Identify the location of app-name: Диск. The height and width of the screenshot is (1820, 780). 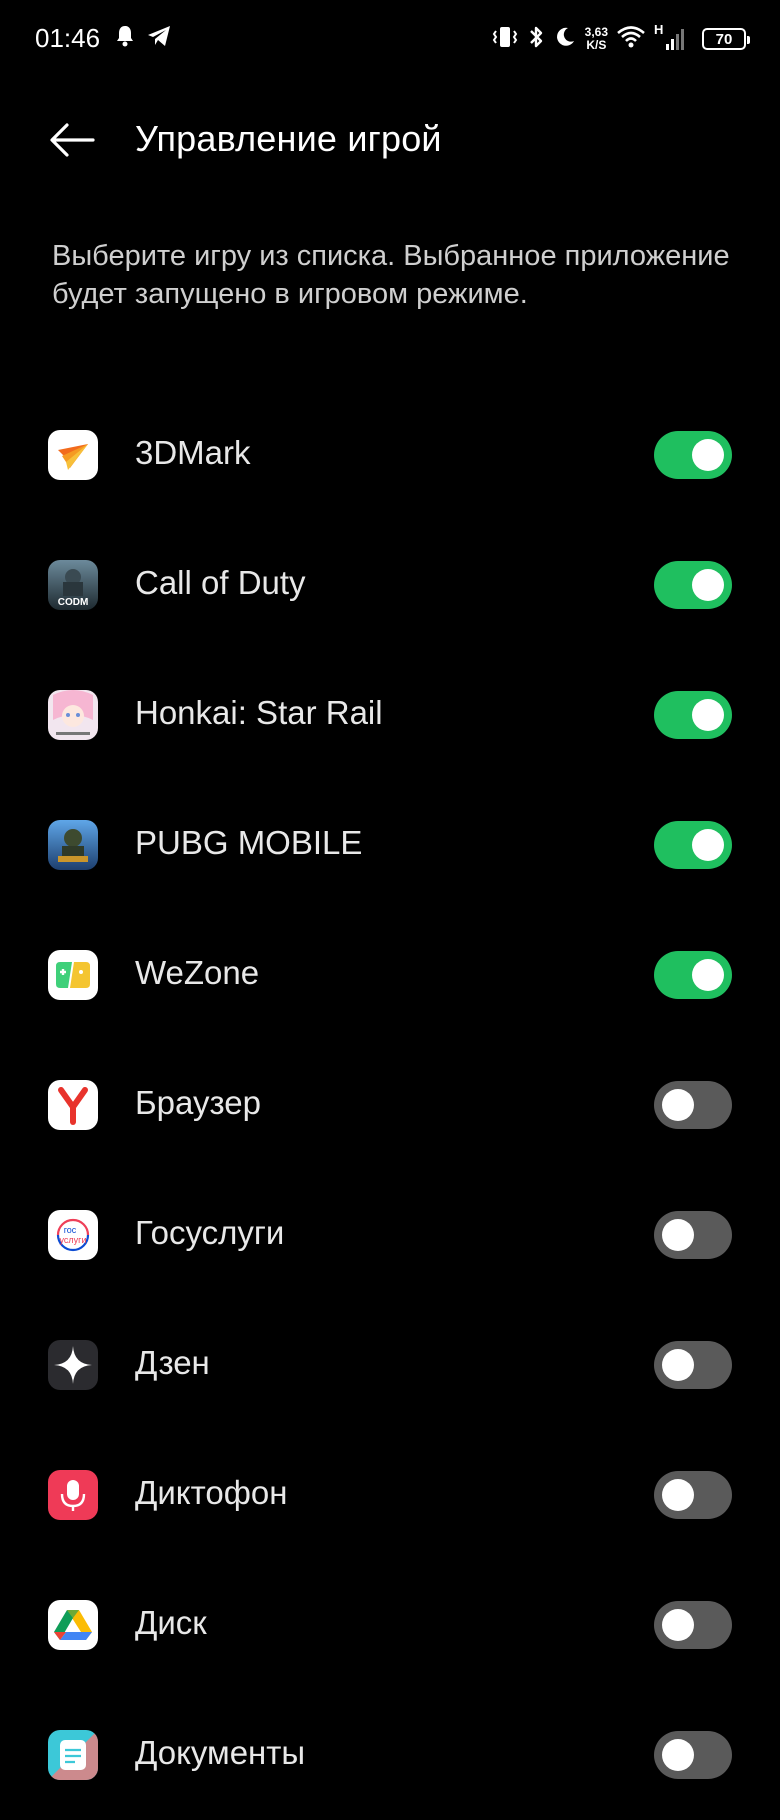
(171, 1622).